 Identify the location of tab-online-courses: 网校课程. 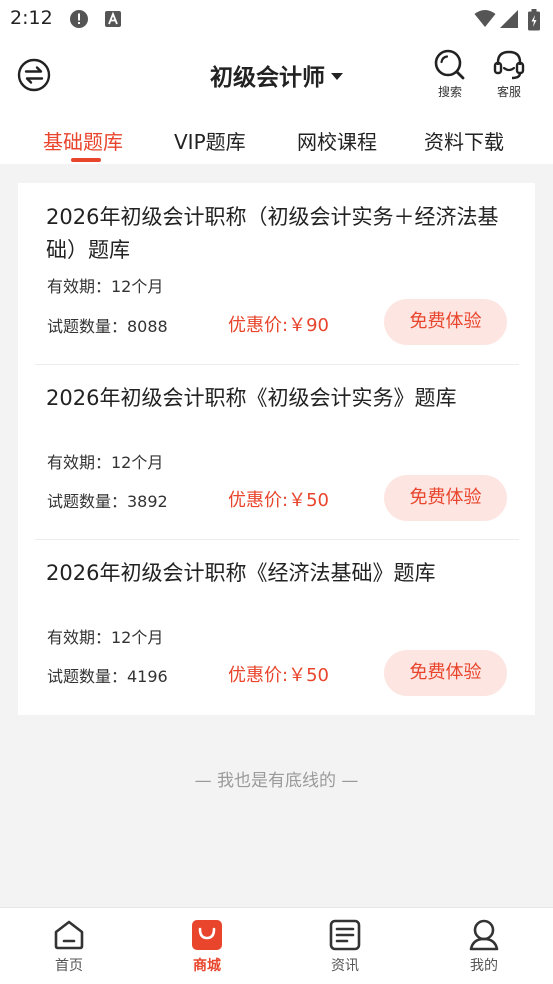
(337, 140).